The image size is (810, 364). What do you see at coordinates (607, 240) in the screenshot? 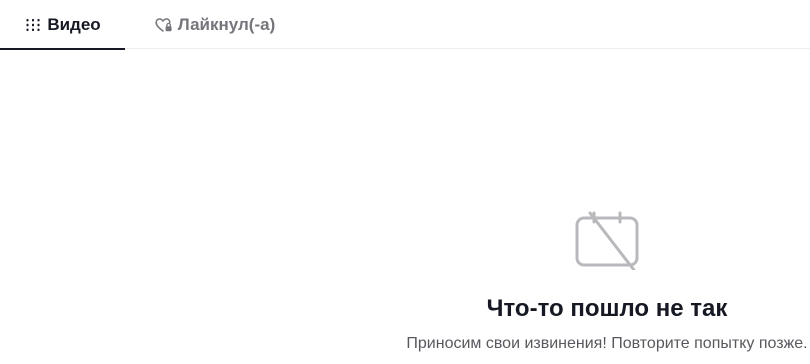
I see `calendar-slash-icon` at bounding box center [607, 240].